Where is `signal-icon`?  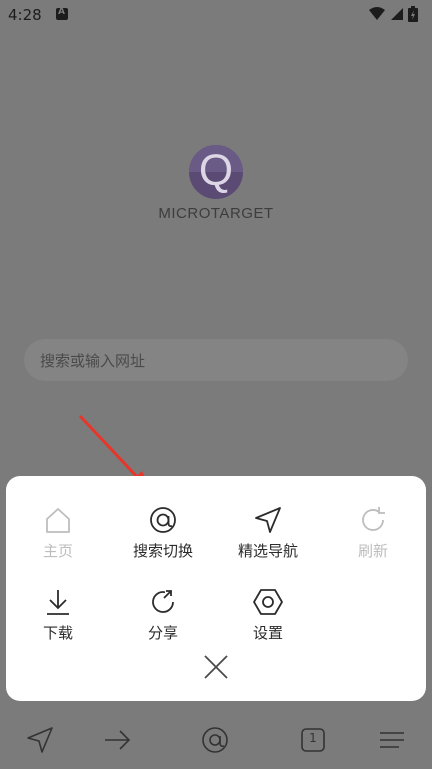
signal-icon is located at coordinates (397, 14).